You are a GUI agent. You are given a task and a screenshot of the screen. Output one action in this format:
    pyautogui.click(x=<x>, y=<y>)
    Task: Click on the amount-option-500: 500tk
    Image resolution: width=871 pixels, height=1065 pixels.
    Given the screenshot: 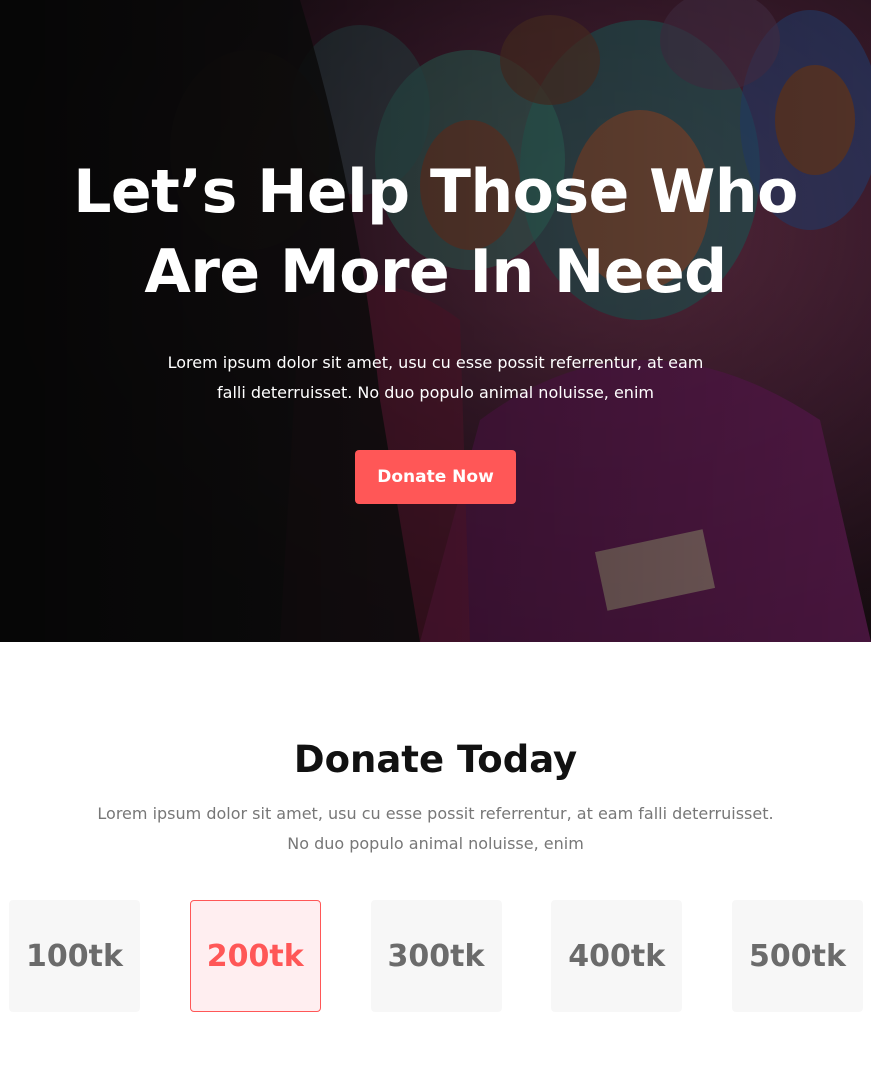 What is the action you would take?
    pyautogui.click(x=797, y=956)
    